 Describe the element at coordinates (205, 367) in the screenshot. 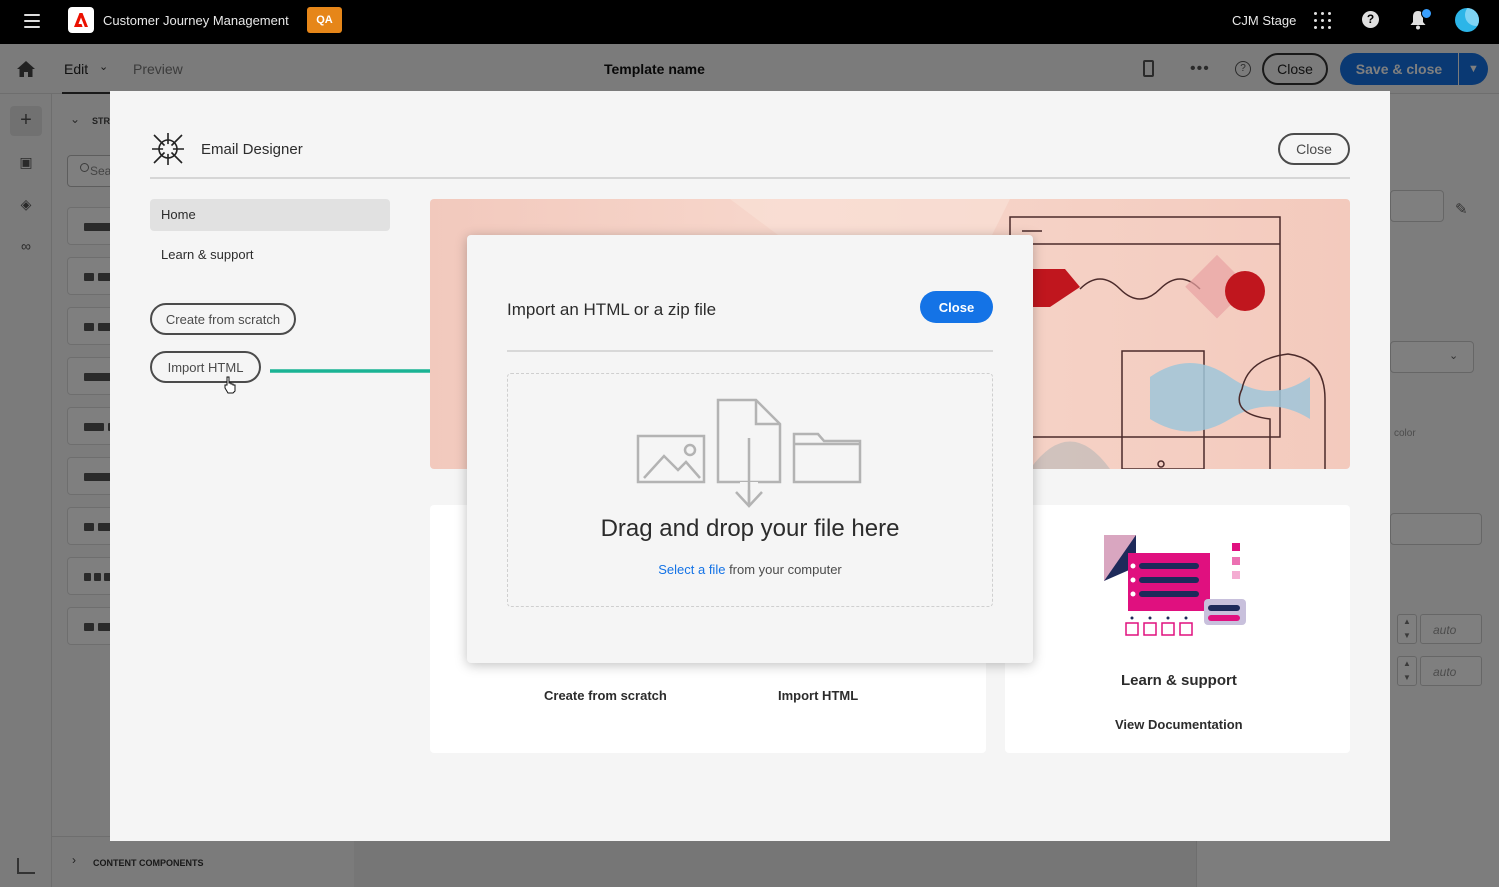

I see `import-html-button: Import HTML` at that location.